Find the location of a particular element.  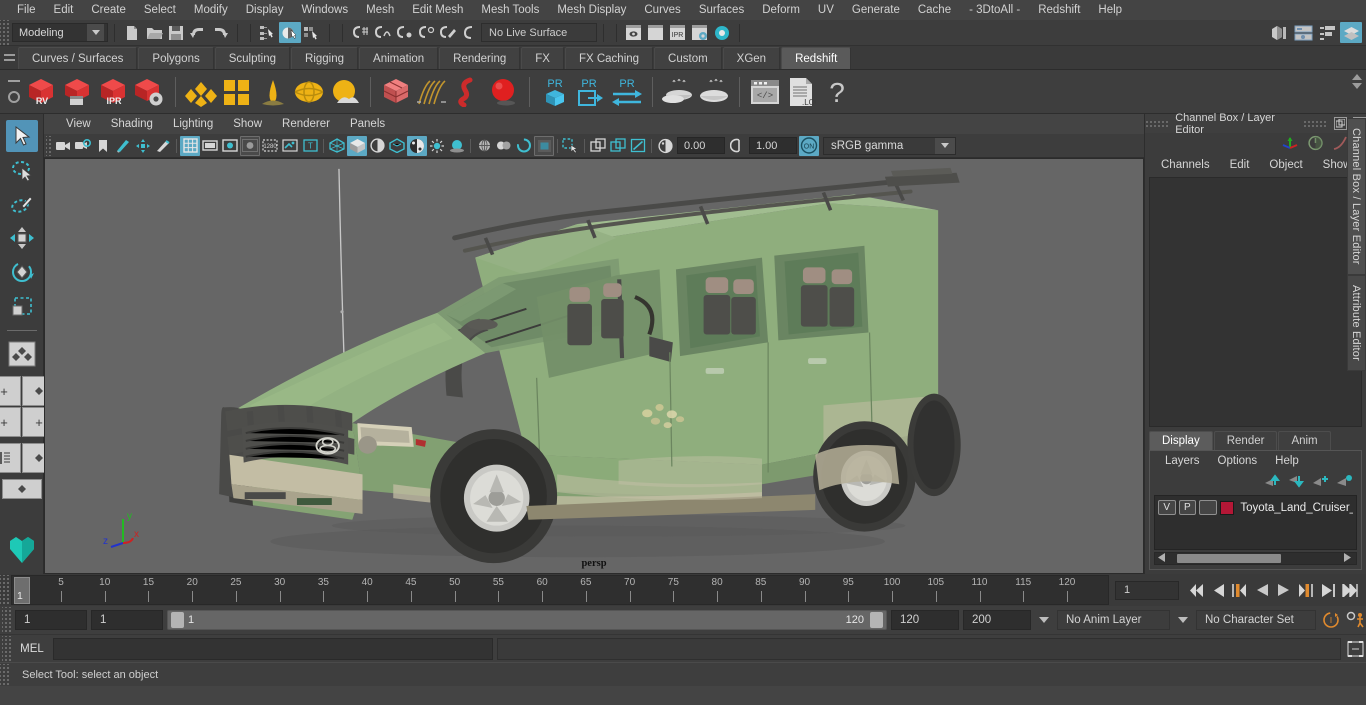

menu-cache: Cache is located at coordinates (934, 10).